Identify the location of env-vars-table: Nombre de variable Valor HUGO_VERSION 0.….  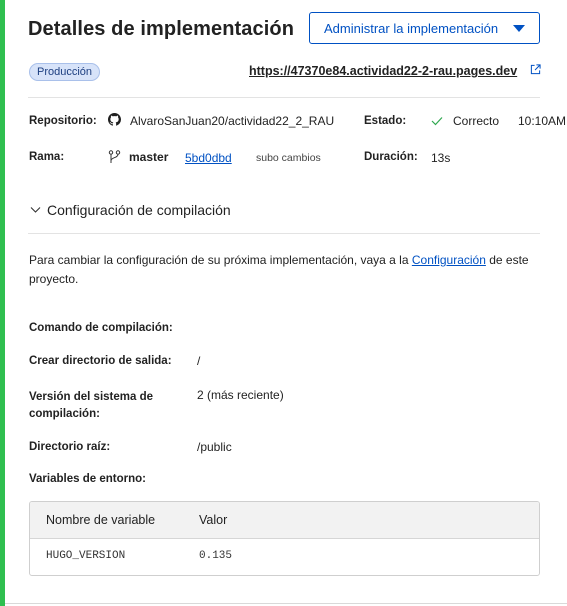
(284, 538).